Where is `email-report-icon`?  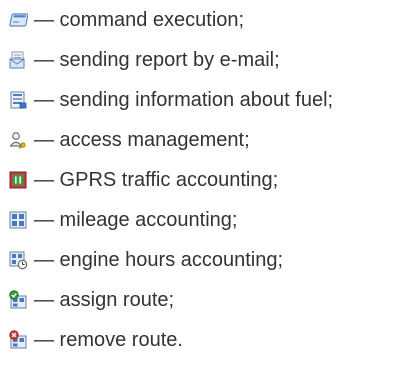 email-report-icon is located at coordinates (18, 60).